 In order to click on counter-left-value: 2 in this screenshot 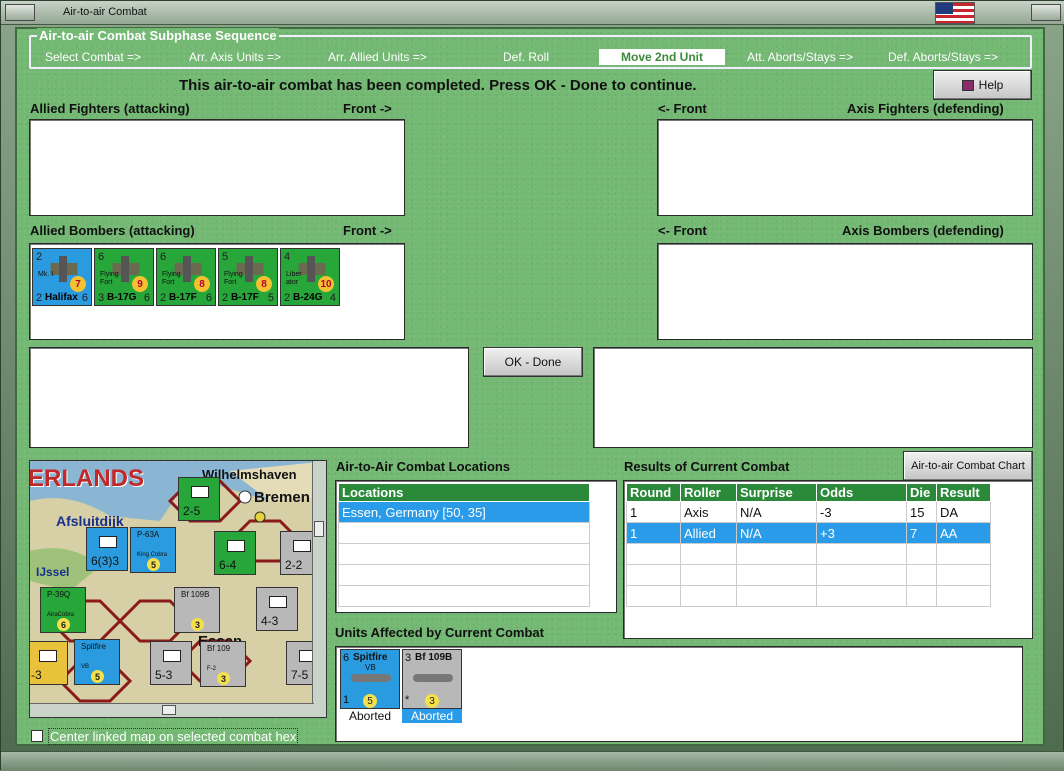, I will do `click(287, 298)`.